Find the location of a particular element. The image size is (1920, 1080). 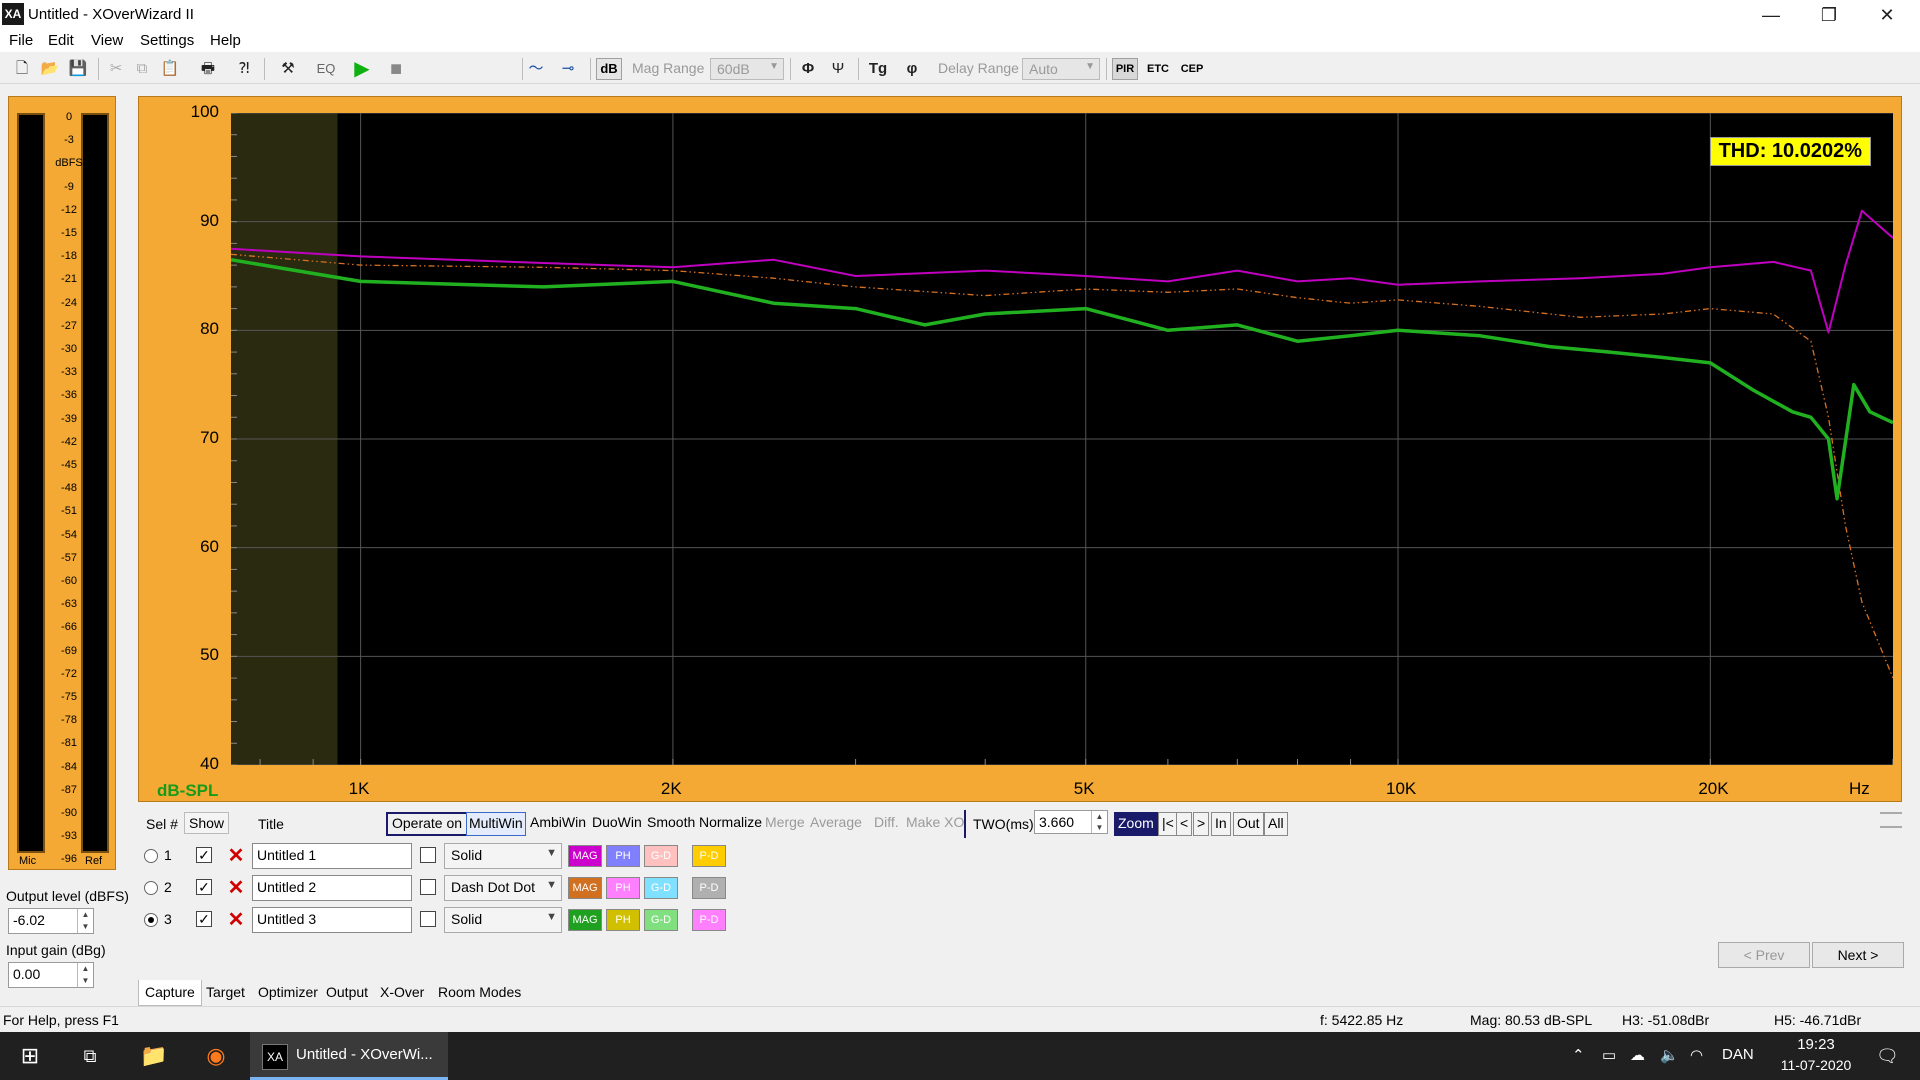

windows-start-icon: ⊞ is located at coordinates (30, 1056).